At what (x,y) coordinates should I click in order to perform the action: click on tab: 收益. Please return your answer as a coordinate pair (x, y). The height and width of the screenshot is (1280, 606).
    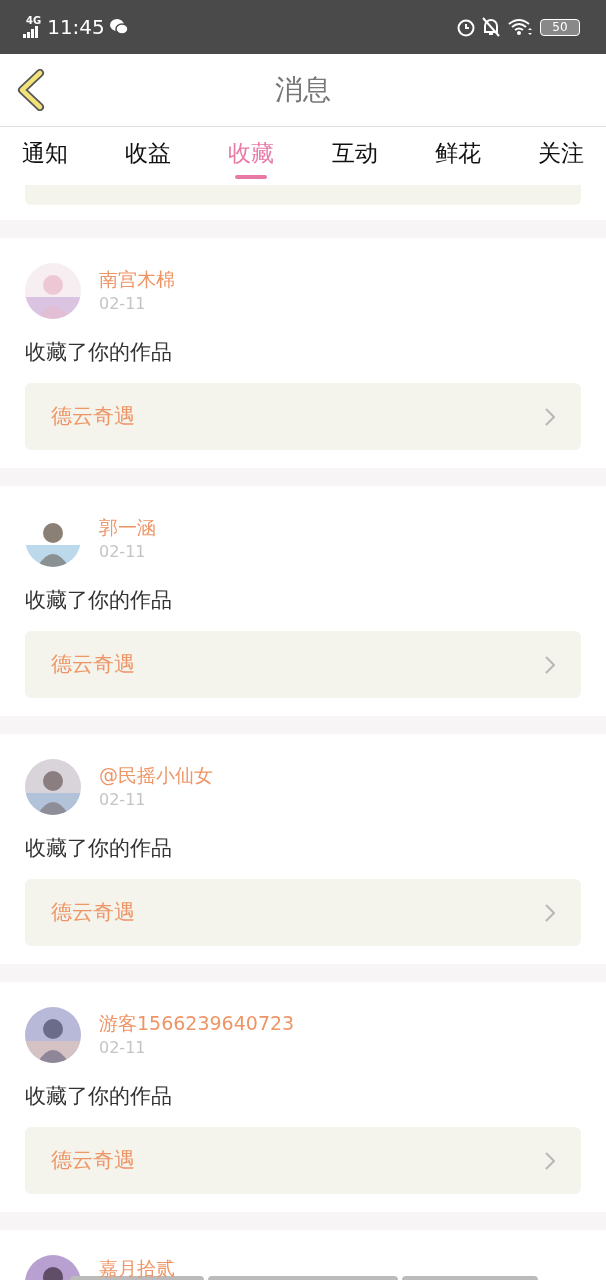
    Looking at the image, I should click on (148, 153).